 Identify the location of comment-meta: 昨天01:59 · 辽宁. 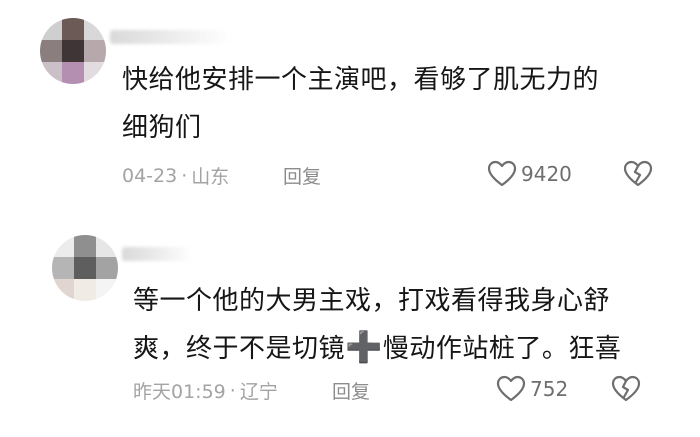
(205, 390).